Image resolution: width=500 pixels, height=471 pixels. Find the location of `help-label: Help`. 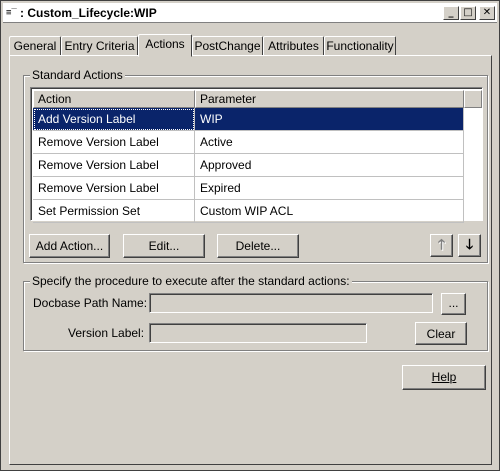

help-label: Help is located at coordinates (444, 377).